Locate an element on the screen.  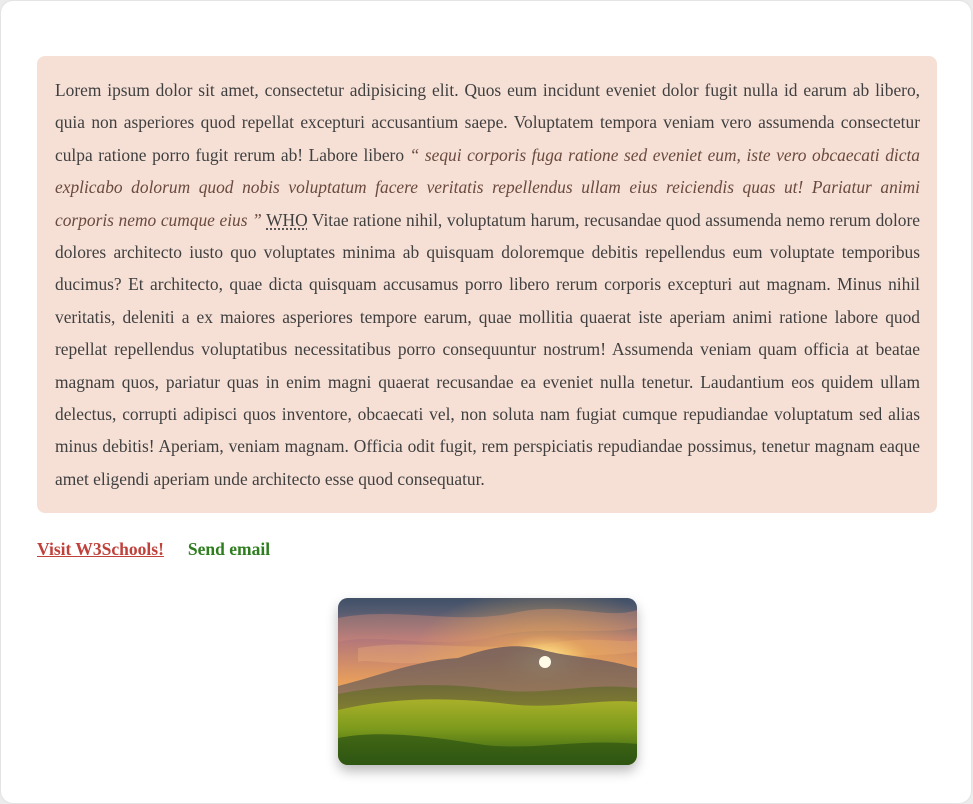
visit-w3schools-link: Visit W3Schools! is located at coordinates (100, 549).